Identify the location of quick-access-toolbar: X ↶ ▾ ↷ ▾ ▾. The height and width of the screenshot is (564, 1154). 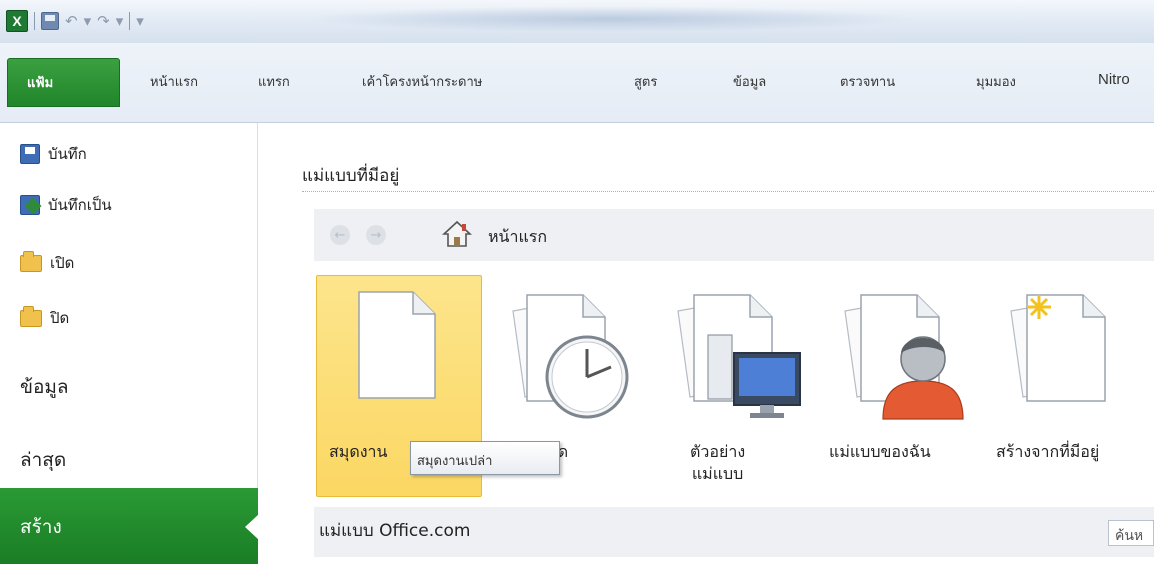
(75, 21).